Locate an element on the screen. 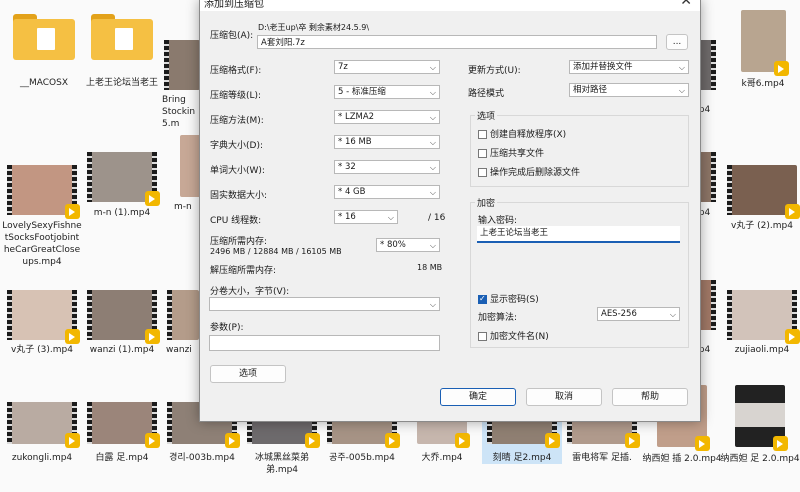 This screenshot has width=800, height=492. file-name: Bring Stockin 5.m is located at coordinates (179, 112).